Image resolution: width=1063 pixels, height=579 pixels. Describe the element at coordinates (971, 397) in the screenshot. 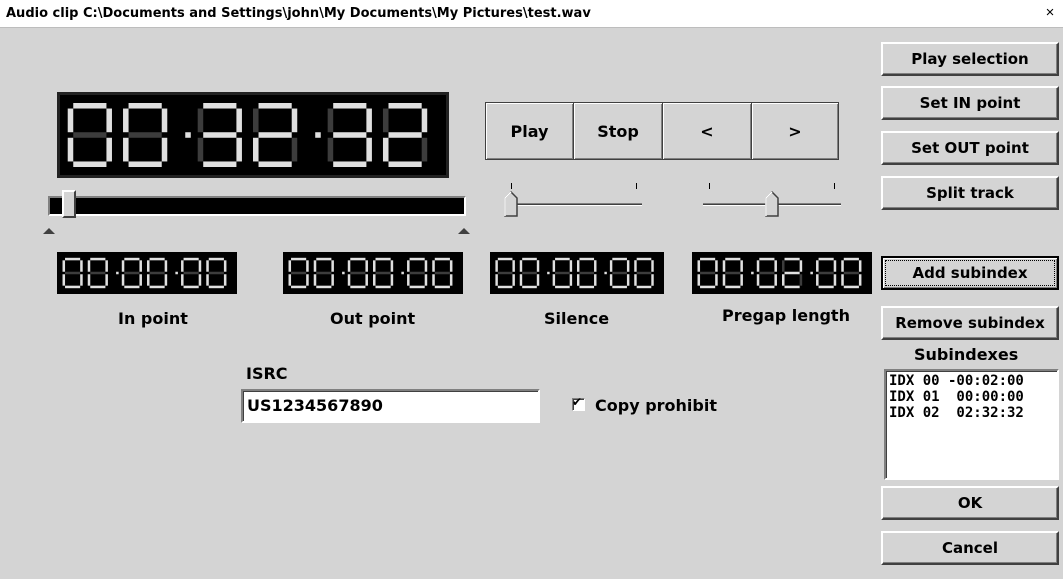

I see `subindex-item: IDX 01 00:00:00` at that location.